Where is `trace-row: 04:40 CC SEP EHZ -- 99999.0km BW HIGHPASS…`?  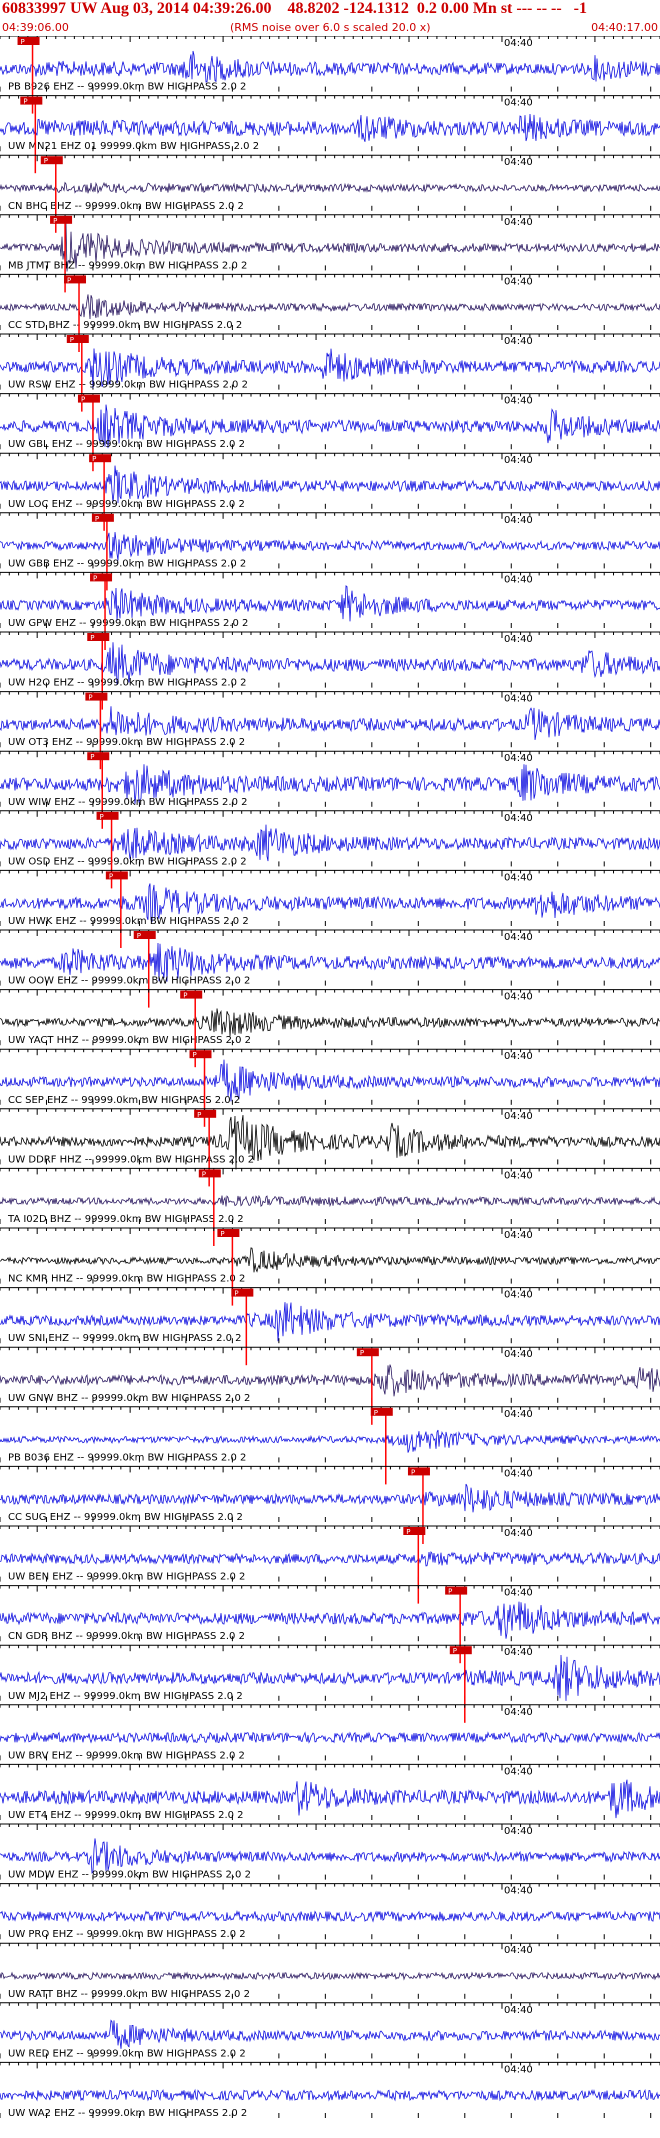
trace-row: 04:40 CC SEP EHZ -- 99999.0km BW HIGHPASS… is located at coordinates (330, 1087).